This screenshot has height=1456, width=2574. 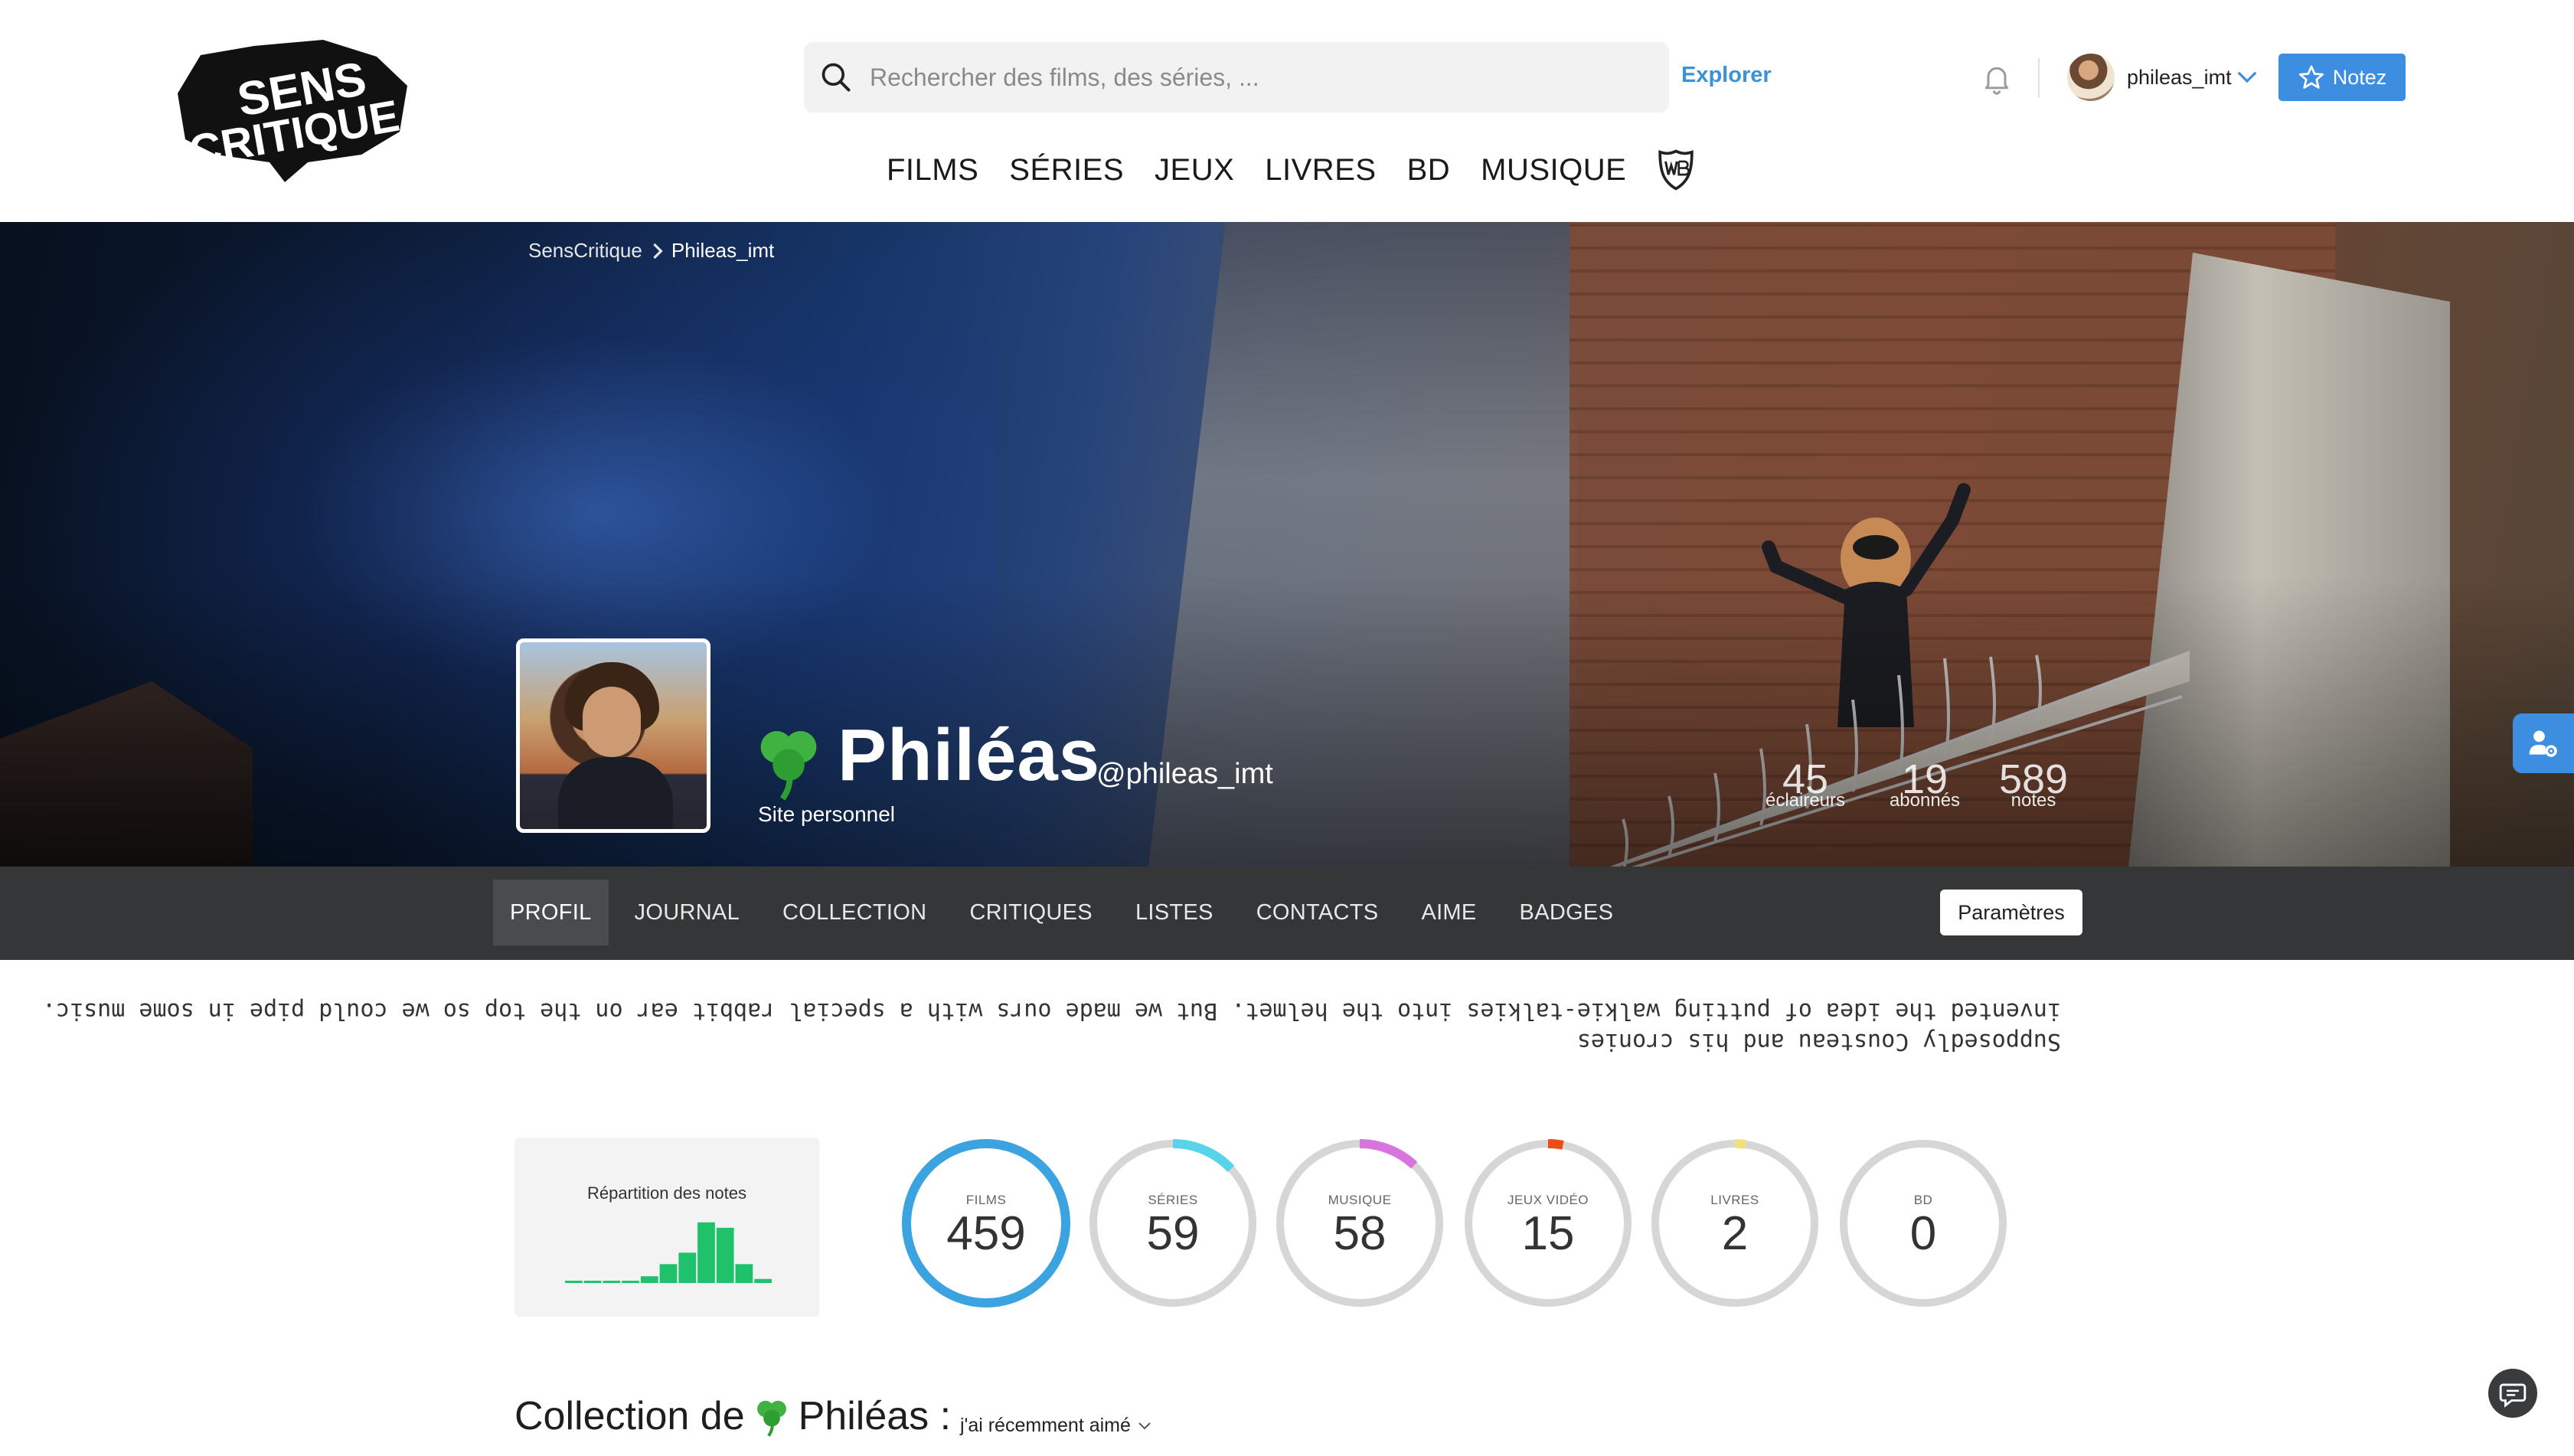 What do you see at coordinates (612, 722) in the screenshot?
I see `avatar-face` at bounding box center [612, 722].